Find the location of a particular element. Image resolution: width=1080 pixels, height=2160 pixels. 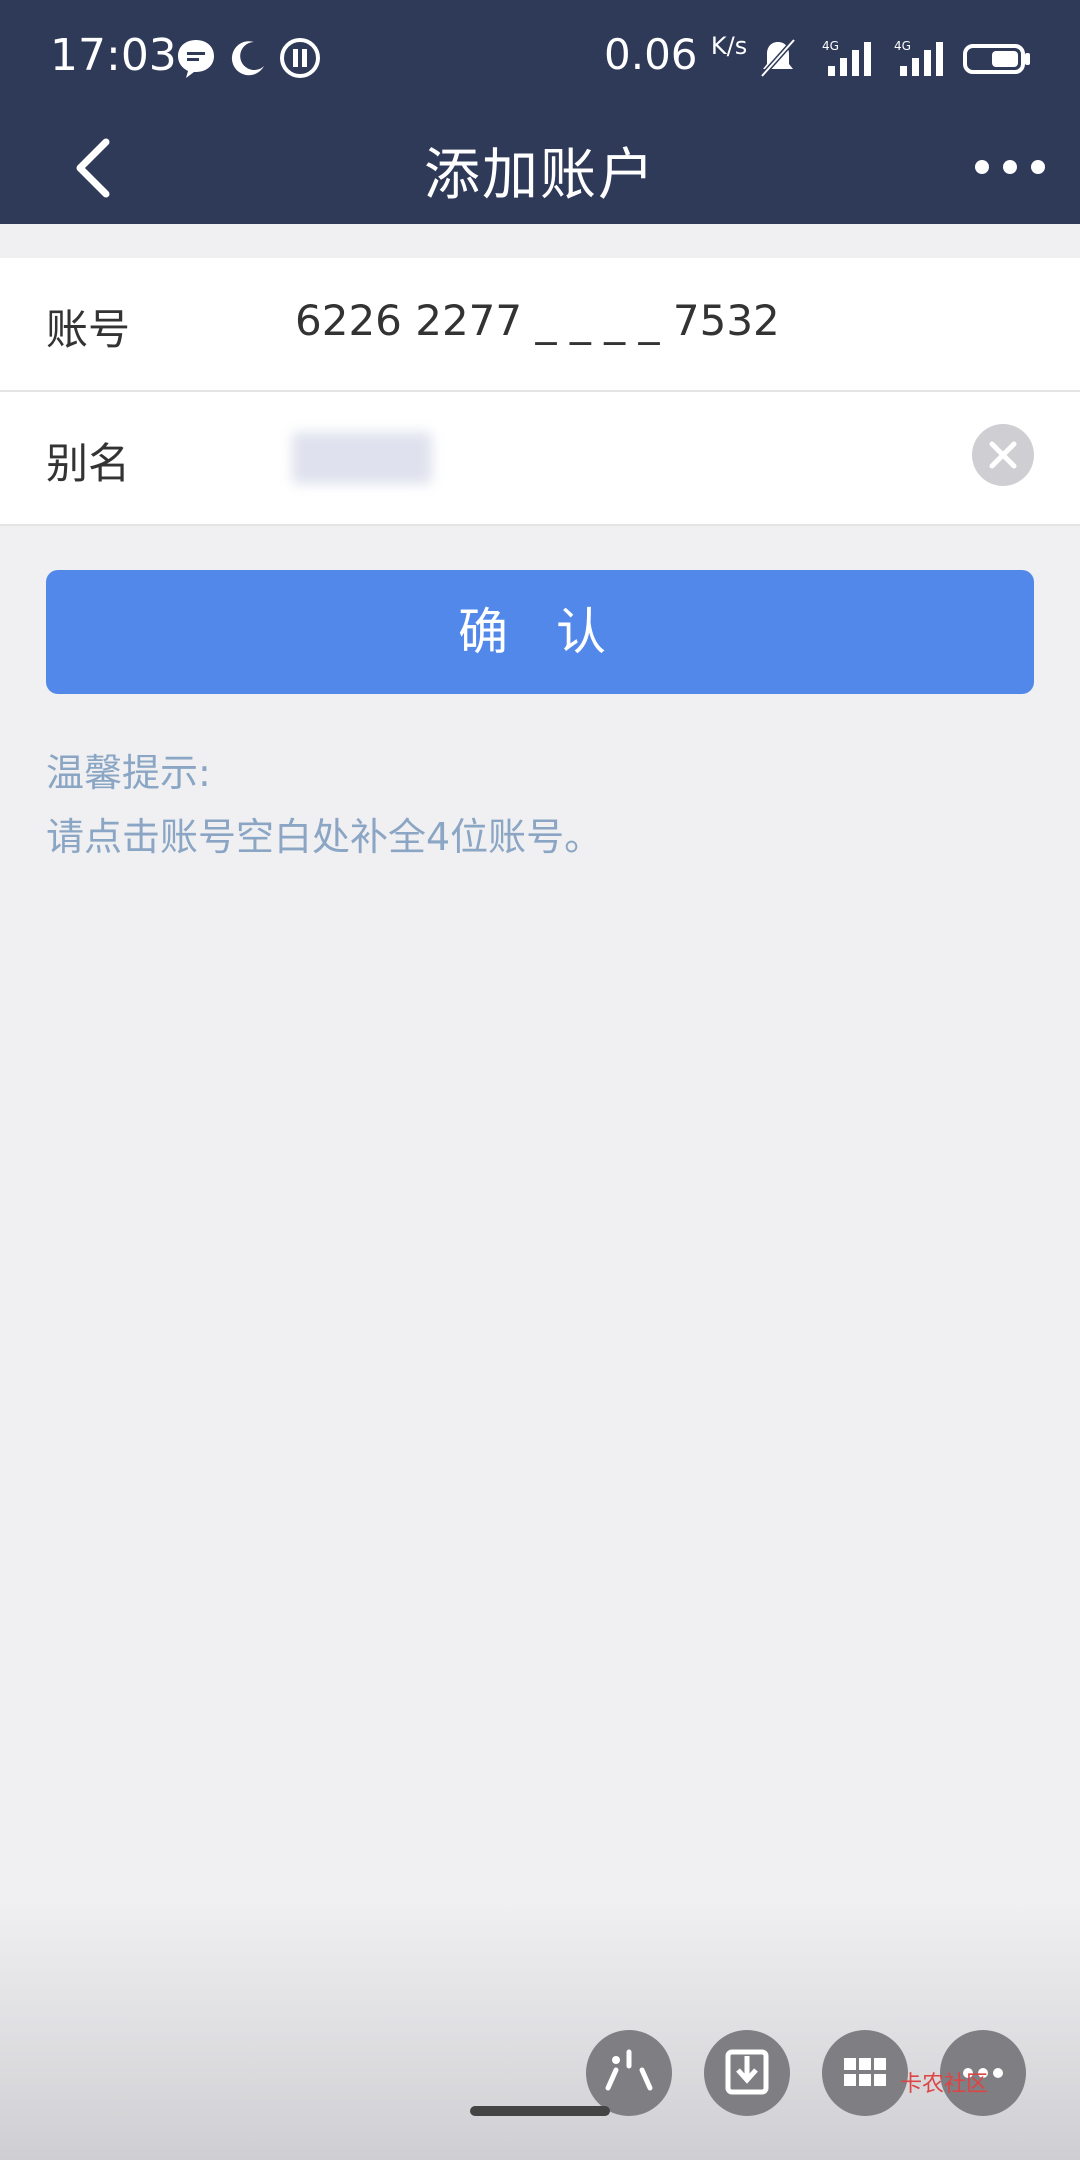

message-bubble-icon is located at coordinates (196, 58).